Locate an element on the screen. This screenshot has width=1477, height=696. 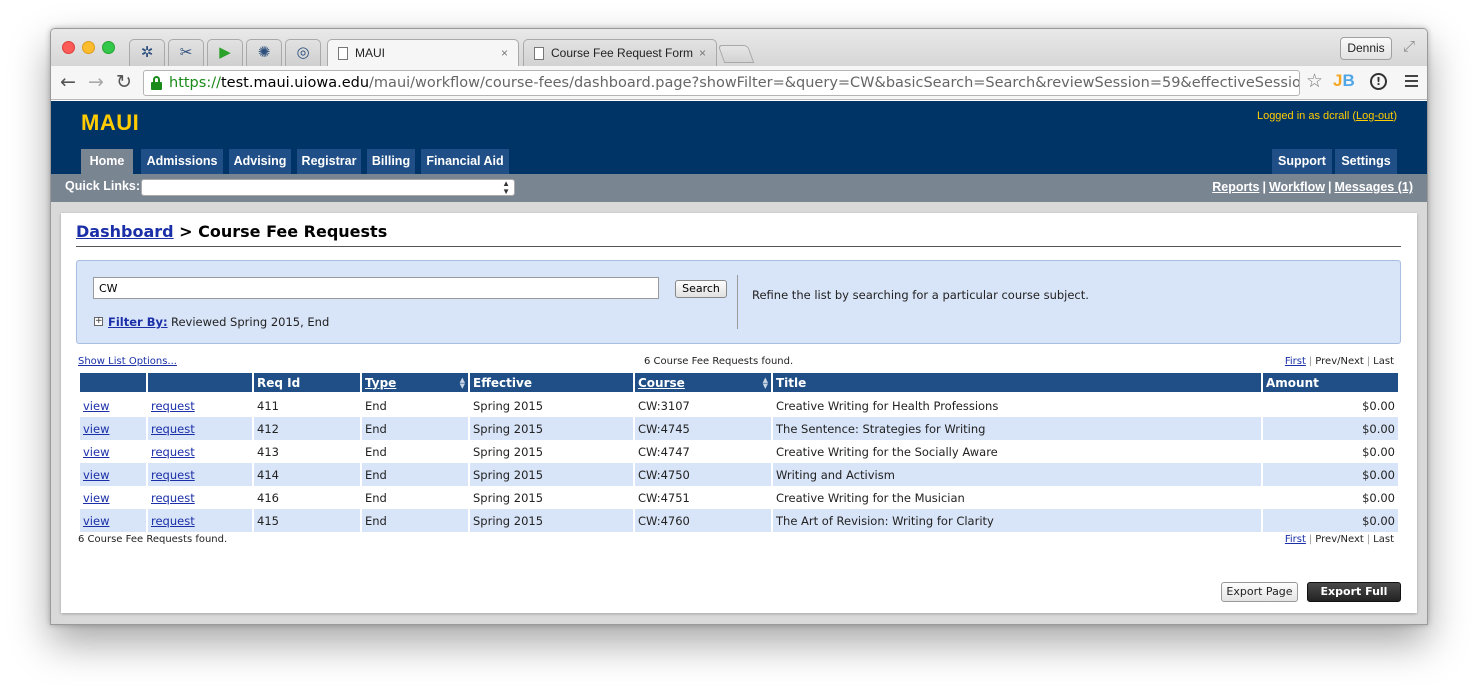
messages-link: Messages (1) is located at coordinates (1373, 187).